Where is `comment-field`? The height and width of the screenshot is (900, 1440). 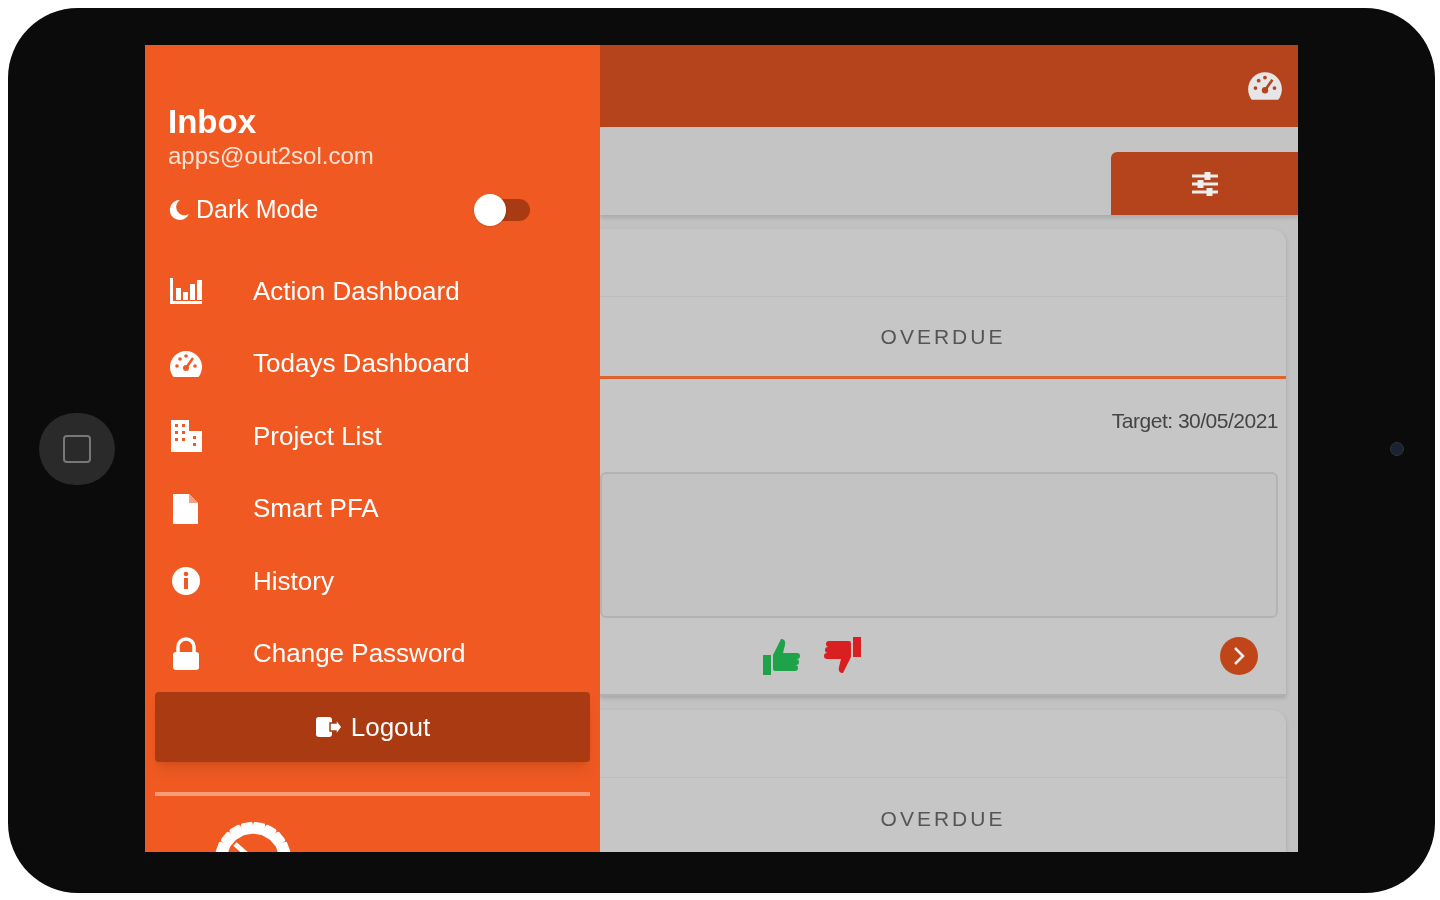 comment-field is located at coordinates (939, 545).